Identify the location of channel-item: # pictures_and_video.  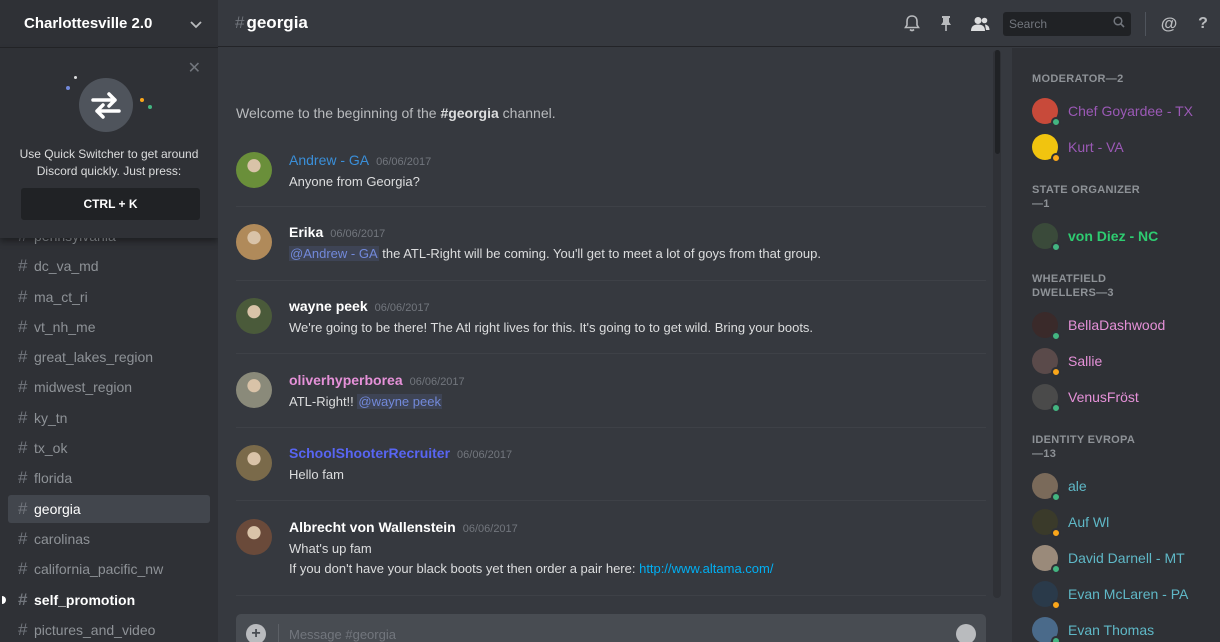
(109, 629).